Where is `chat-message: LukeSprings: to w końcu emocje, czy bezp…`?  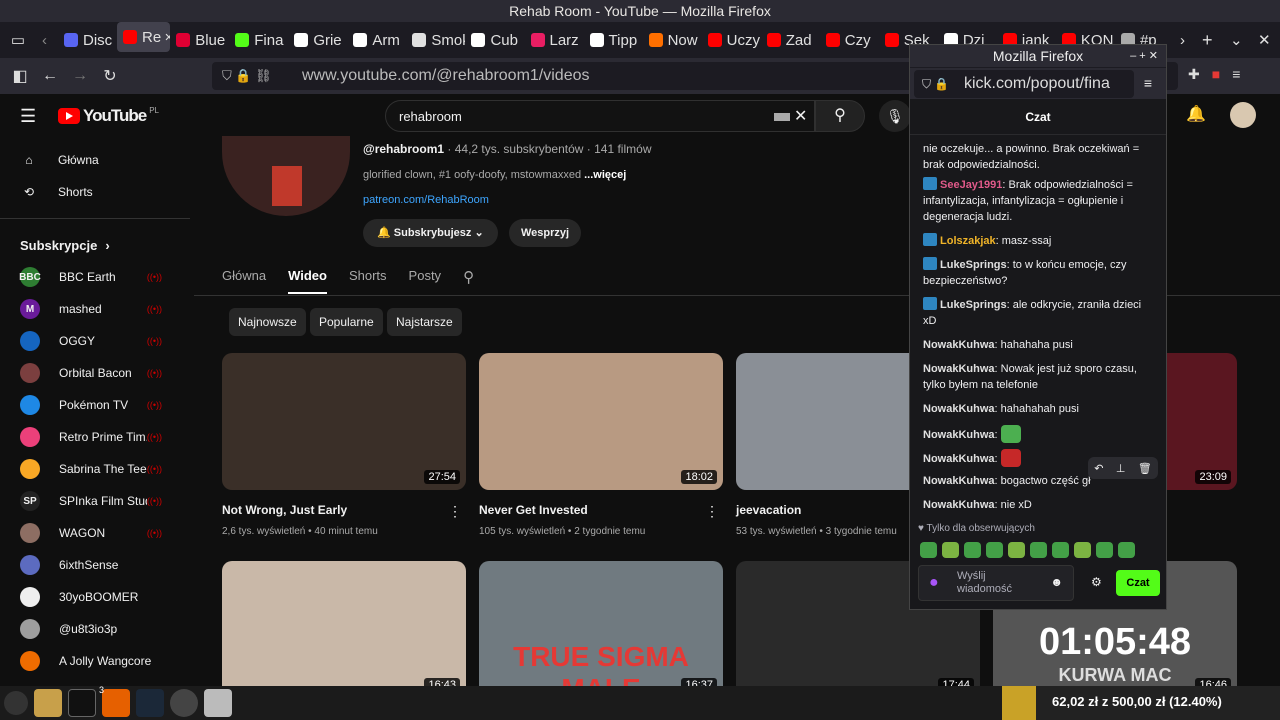 chat-message: LukeSprings: to w końcu emocje, czy bezp… is located at coordinates (1038, 273).